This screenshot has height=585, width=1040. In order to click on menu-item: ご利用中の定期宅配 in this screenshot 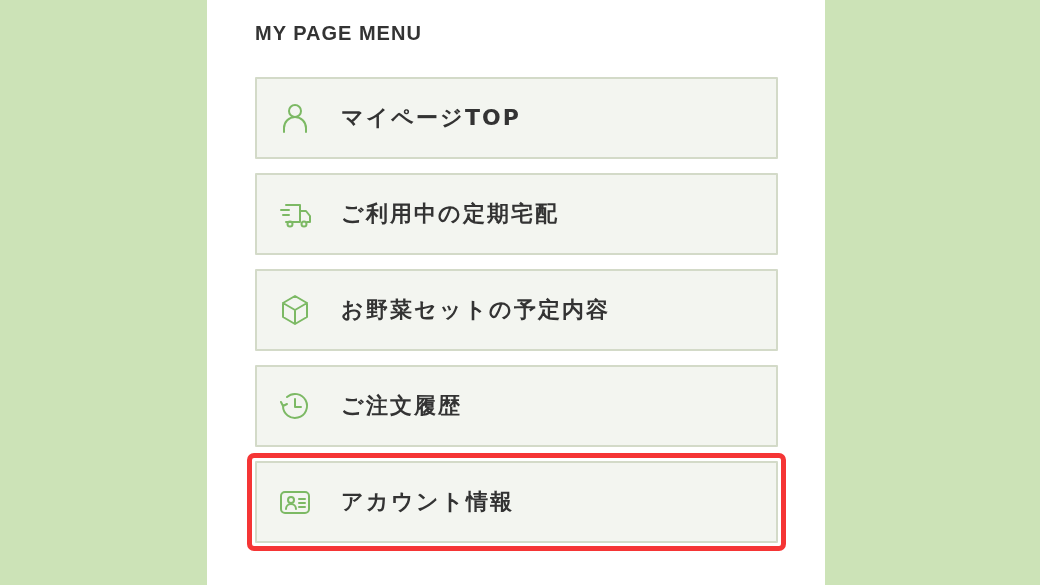, I will do `click(516, 214)`.